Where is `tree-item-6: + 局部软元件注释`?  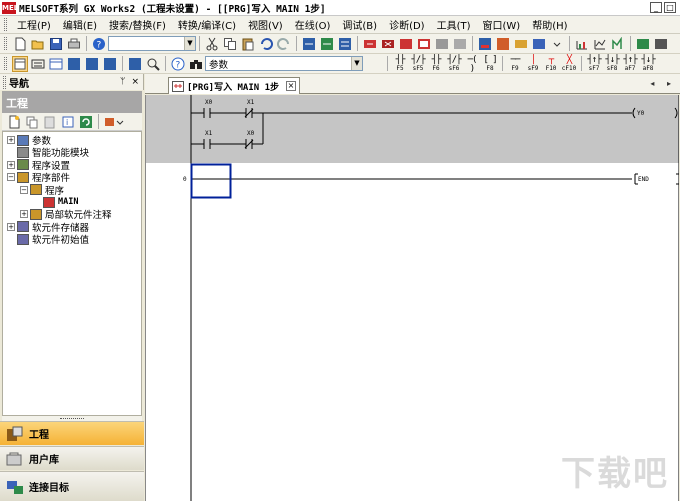 tree-item-6: + 局部软元件注释 is located at coordinates (66, 214).